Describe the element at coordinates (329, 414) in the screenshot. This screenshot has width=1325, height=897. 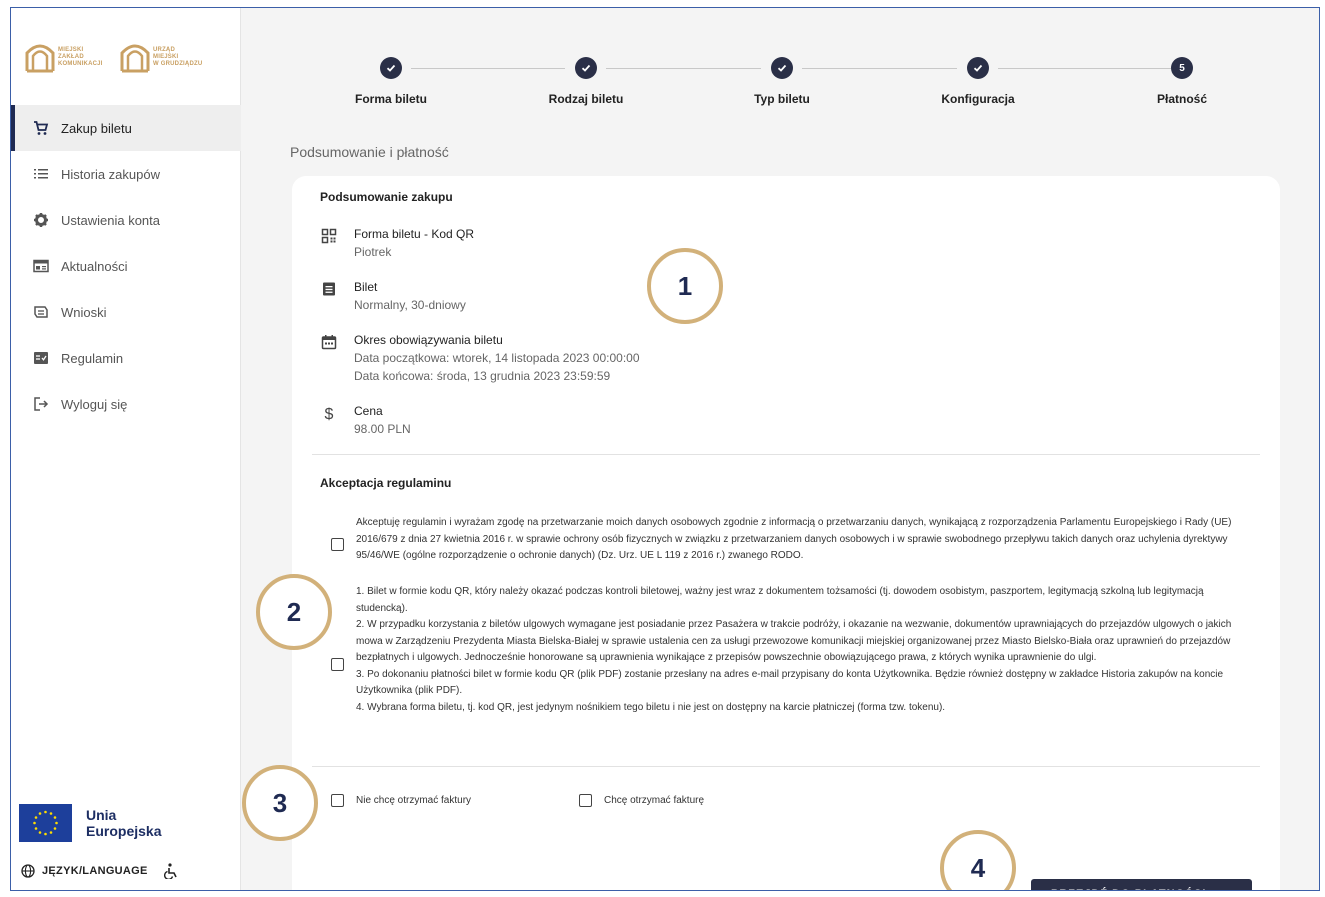
I see `dollar-icon: $` at that location.